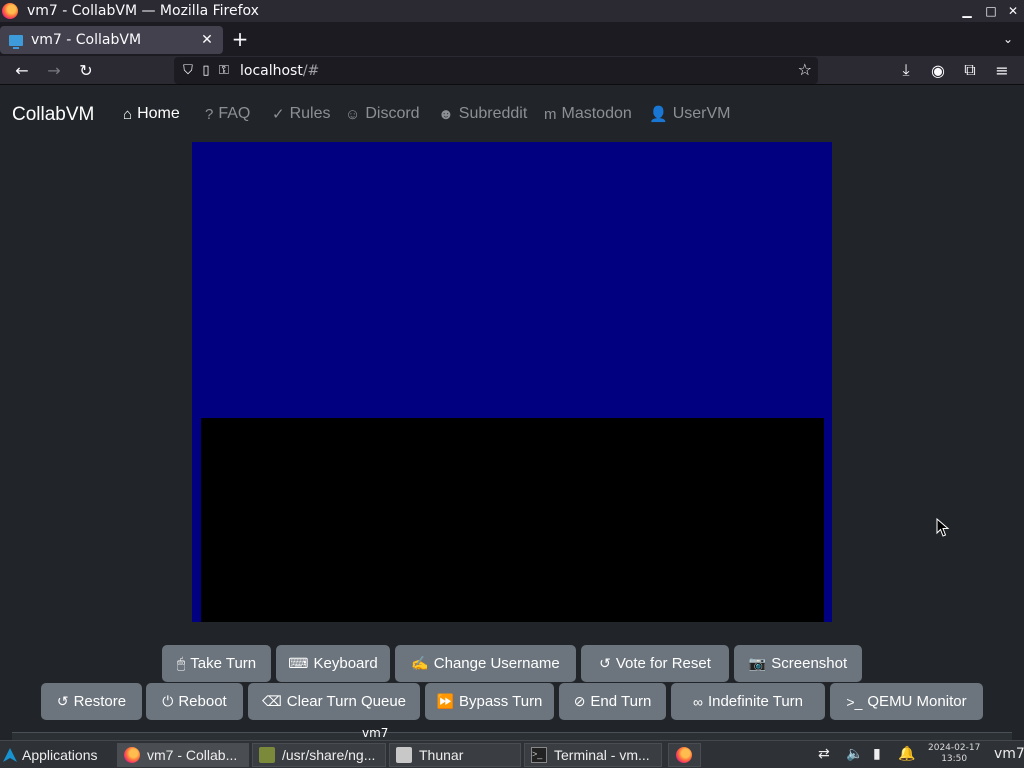 The width and height of the screenshot is (1024, 768). What do you see at coordinates (1008, 39) in the screenshot?
I see `list-all-tabs-button: ⌄` at bounding box center [1008, 39].